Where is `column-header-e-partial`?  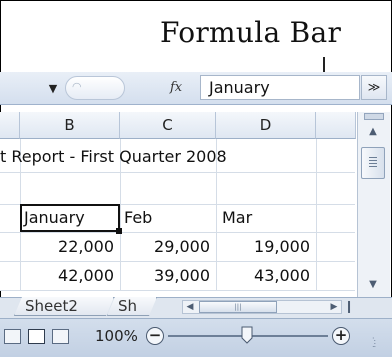 column-header-e-partial is located at coordinates (336, 125).